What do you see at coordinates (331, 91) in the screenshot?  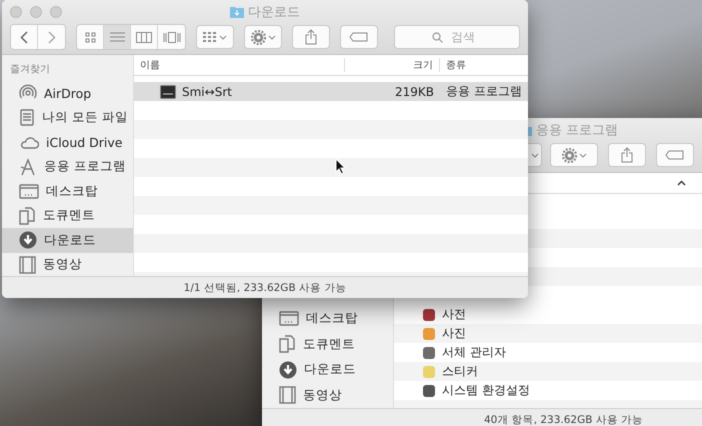 I see `file-row: Smi↔Srt 219KB 응용 프로그램` at bounding box center [331, 91].